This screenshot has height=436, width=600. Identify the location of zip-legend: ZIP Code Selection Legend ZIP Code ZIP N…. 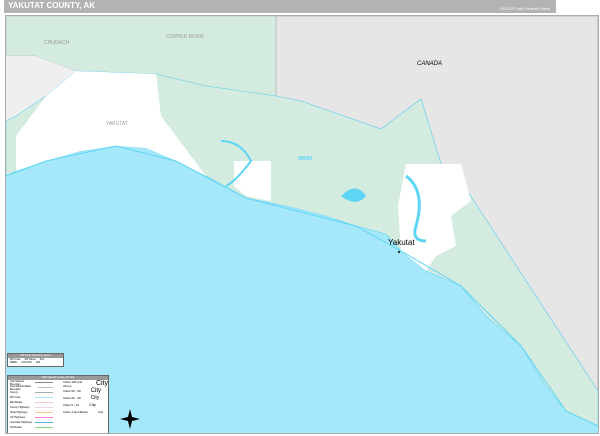
(35, 360).